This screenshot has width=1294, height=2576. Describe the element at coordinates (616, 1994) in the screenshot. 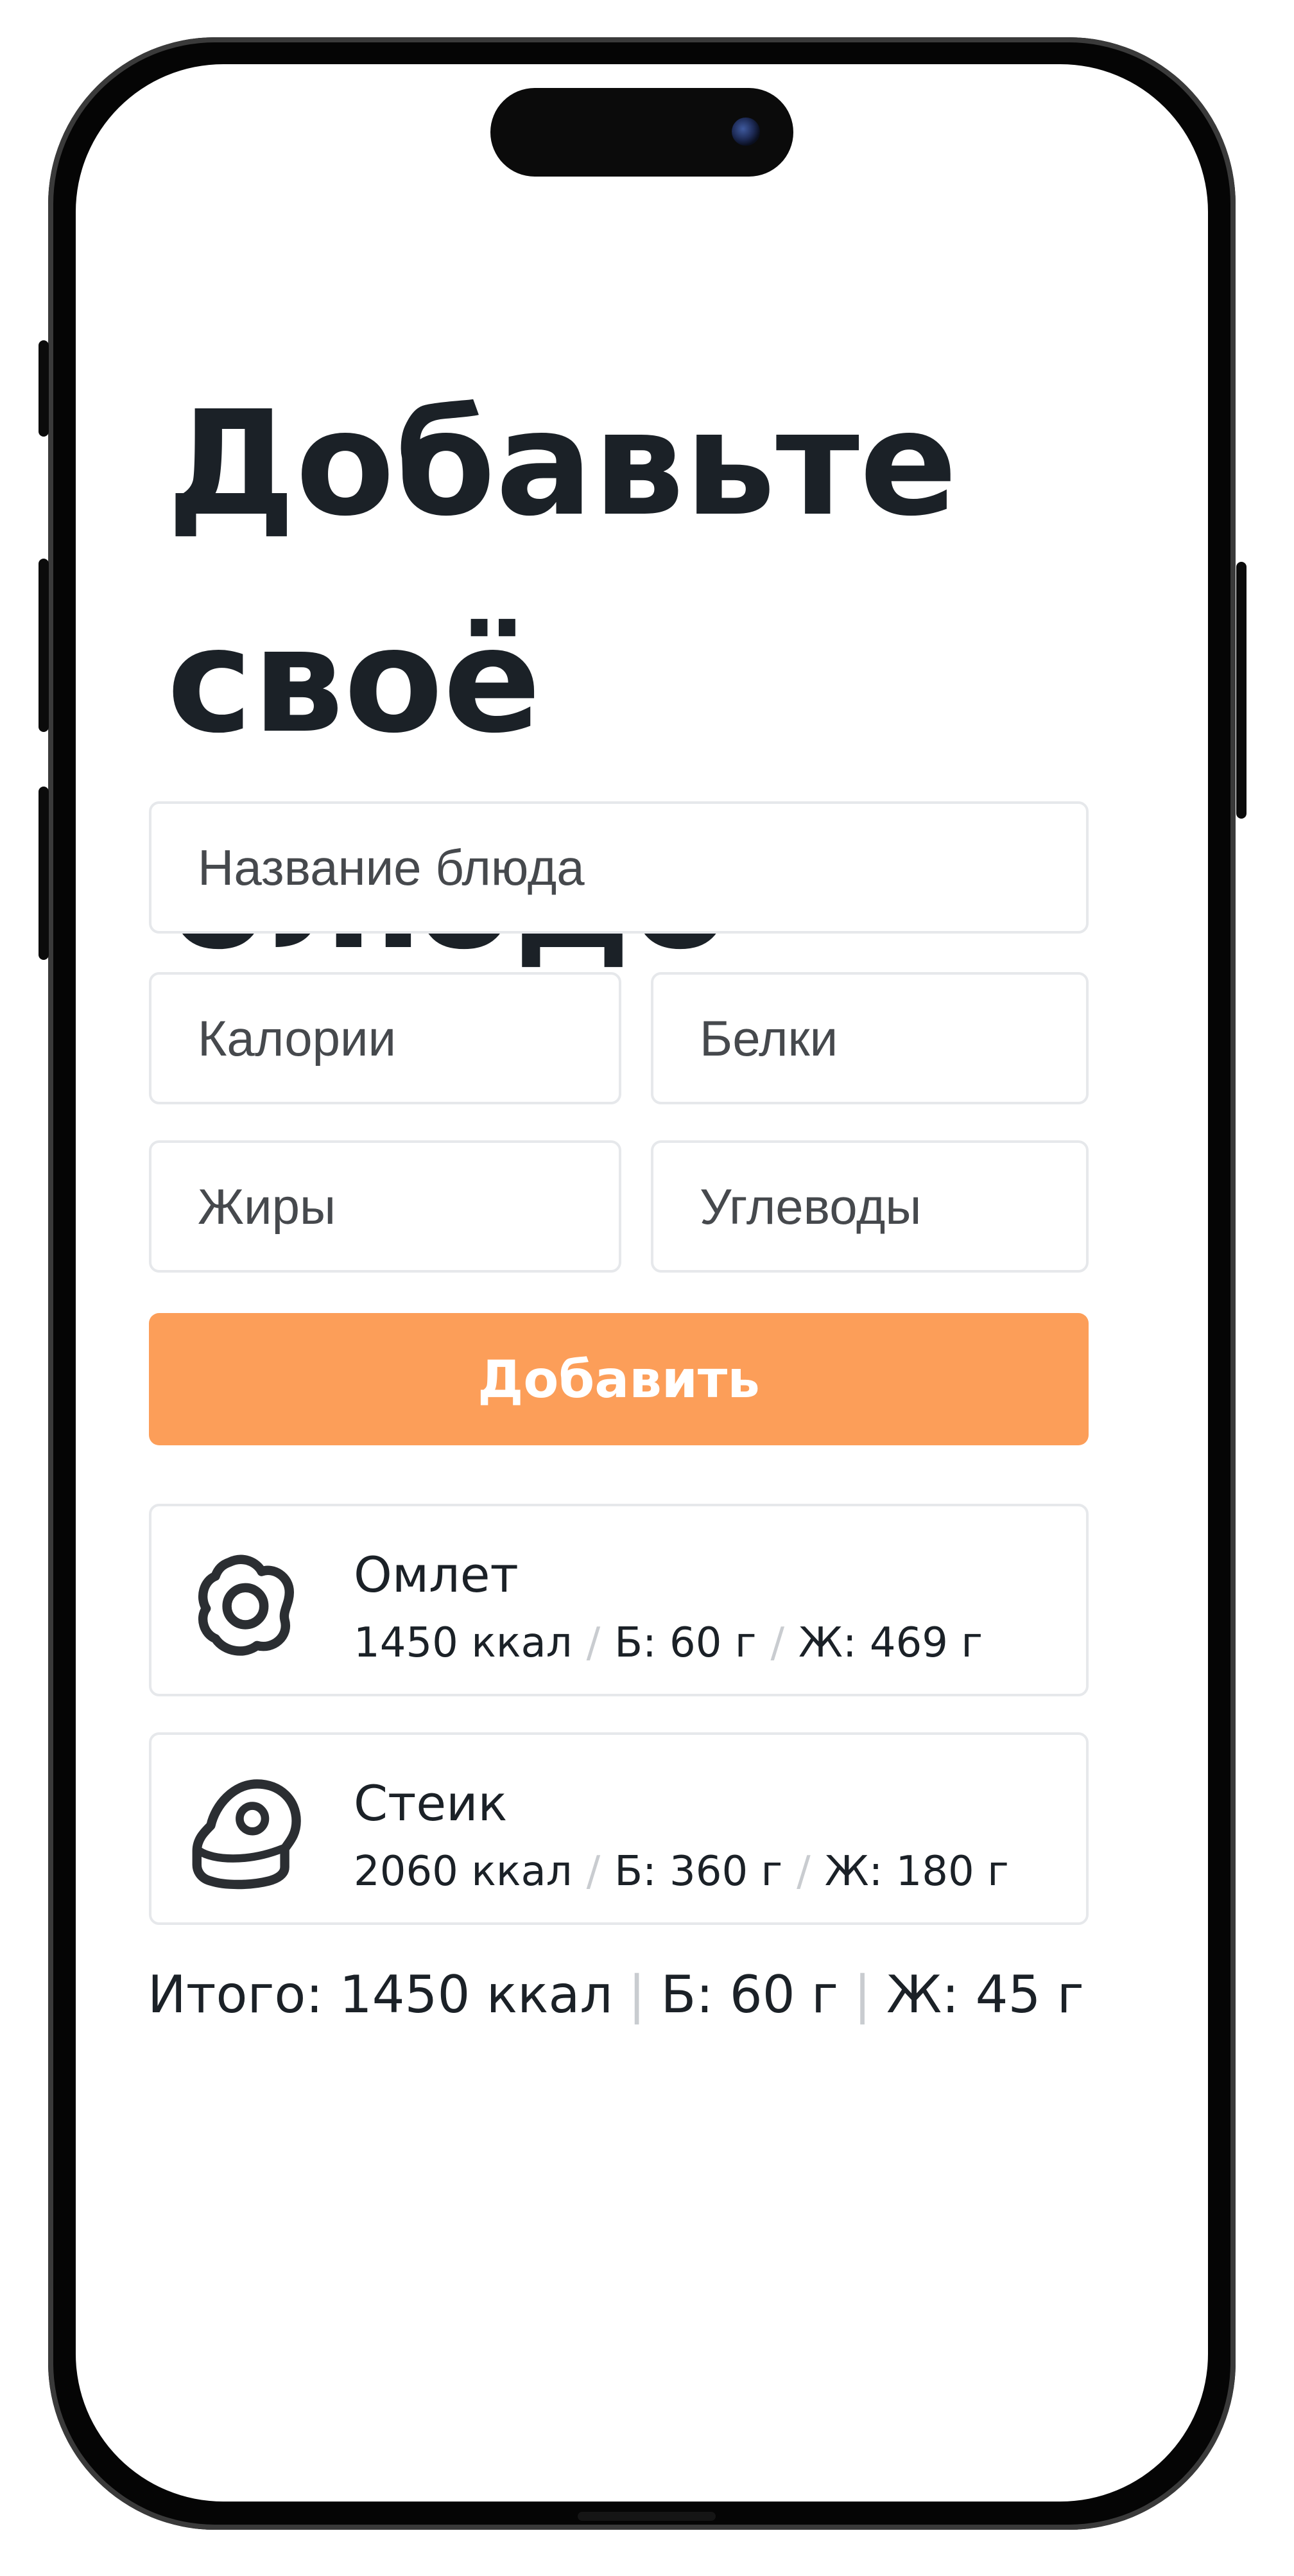

I see `totals-summary: Итого: 1450 ккал | Б: 60 г | Ж: 45 г` at that location.